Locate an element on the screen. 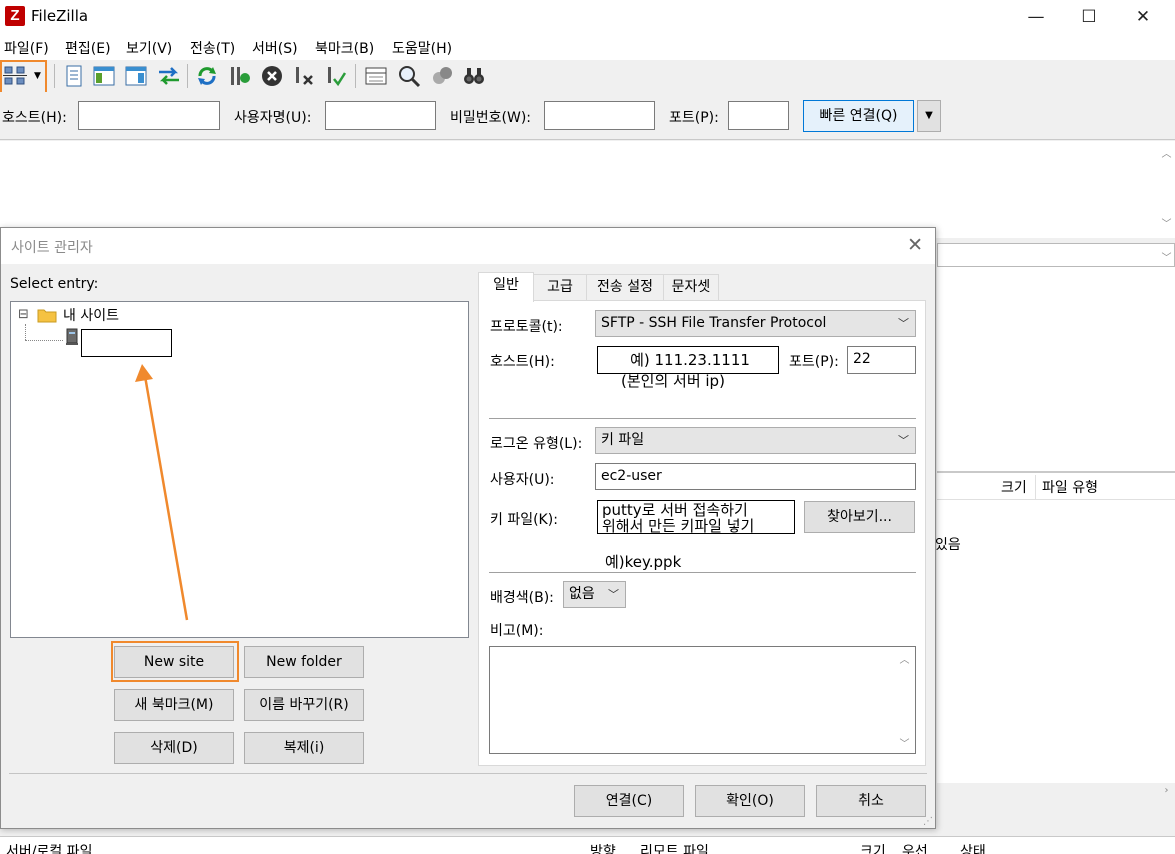  remote-tree-icon is located at coordinates (136, 76).